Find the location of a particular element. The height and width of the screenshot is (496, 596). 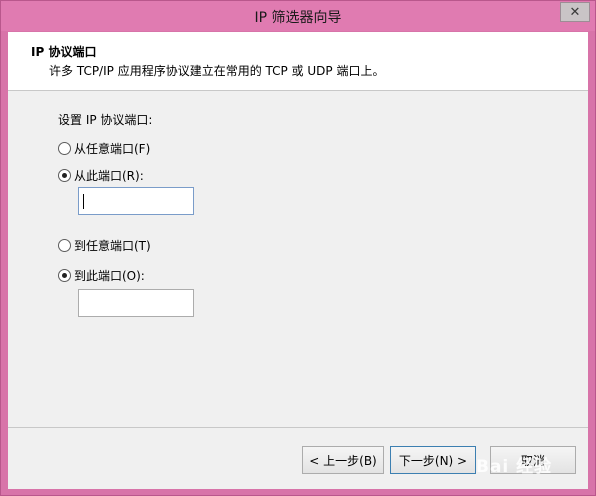

radio-from-any-port: 从任意端口(F) is located at coordinates (104, 148).